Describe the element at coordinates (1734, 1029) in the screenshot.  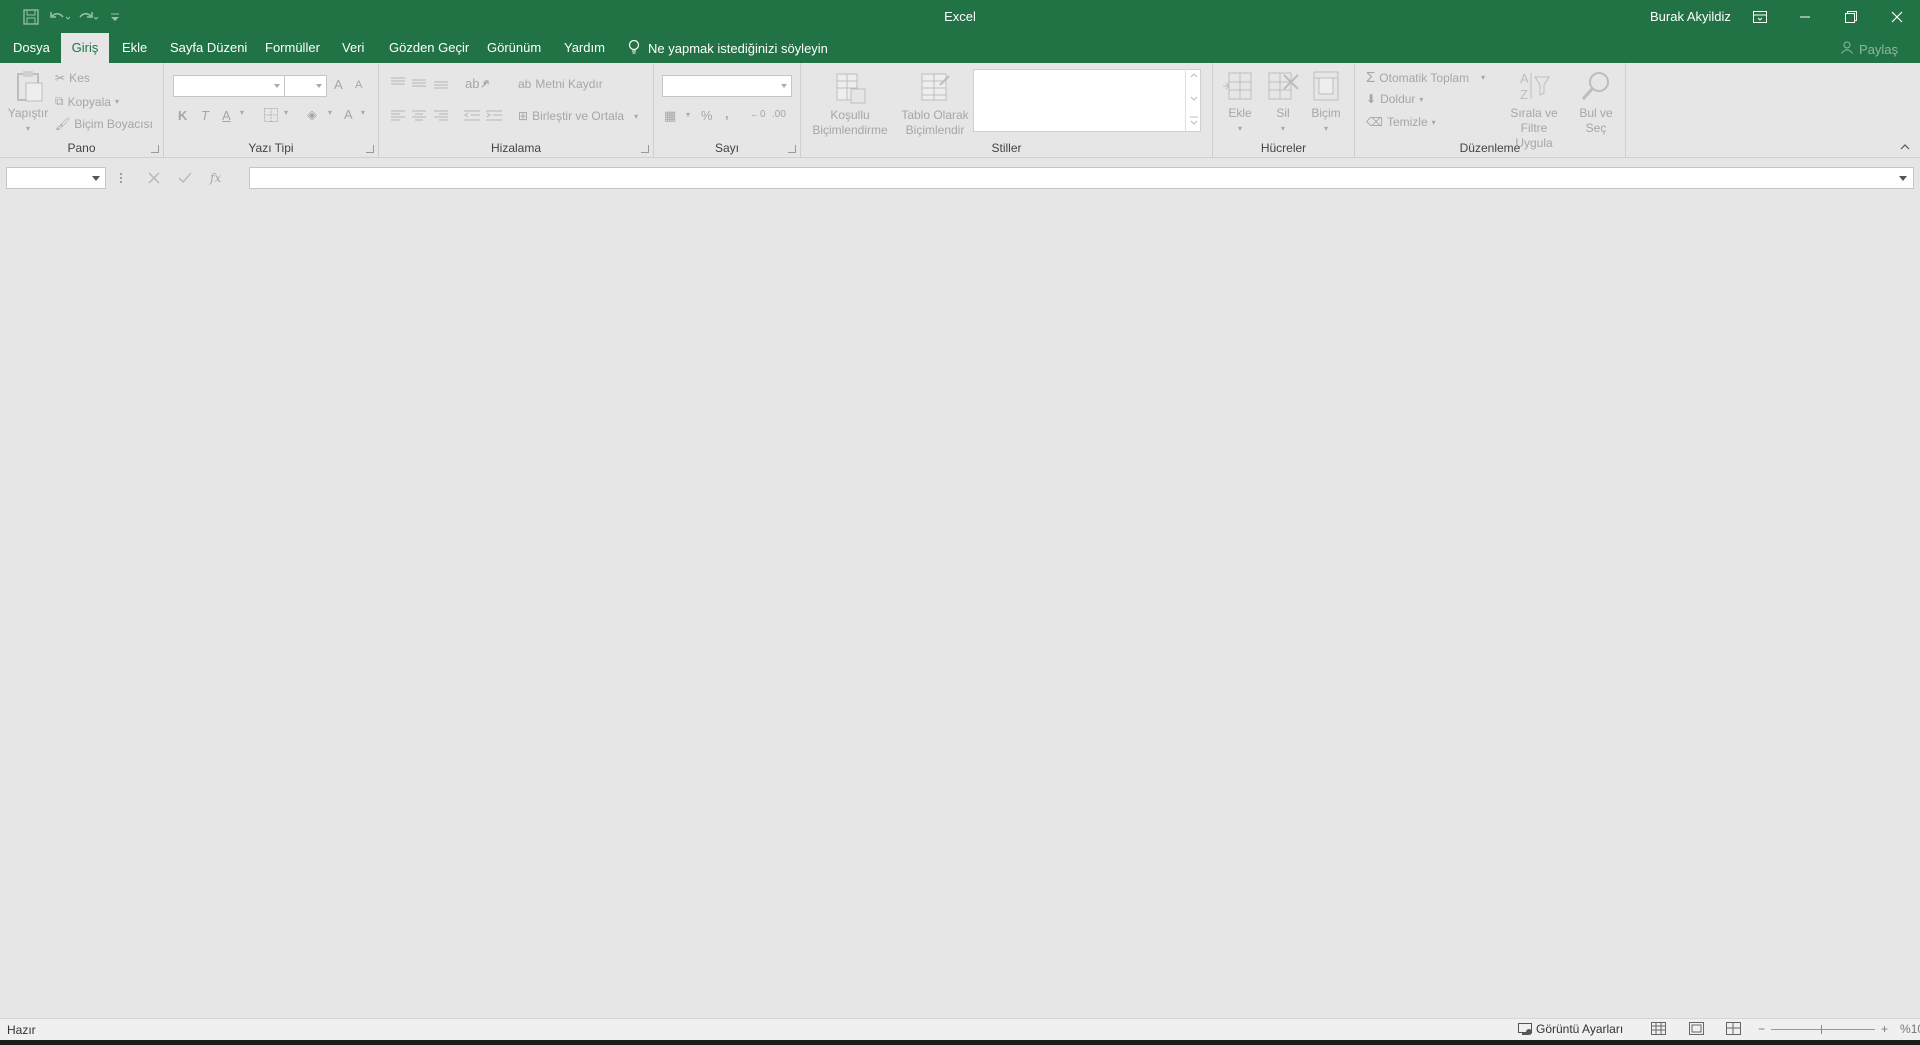
I see `page-break-view-icon` at that location.